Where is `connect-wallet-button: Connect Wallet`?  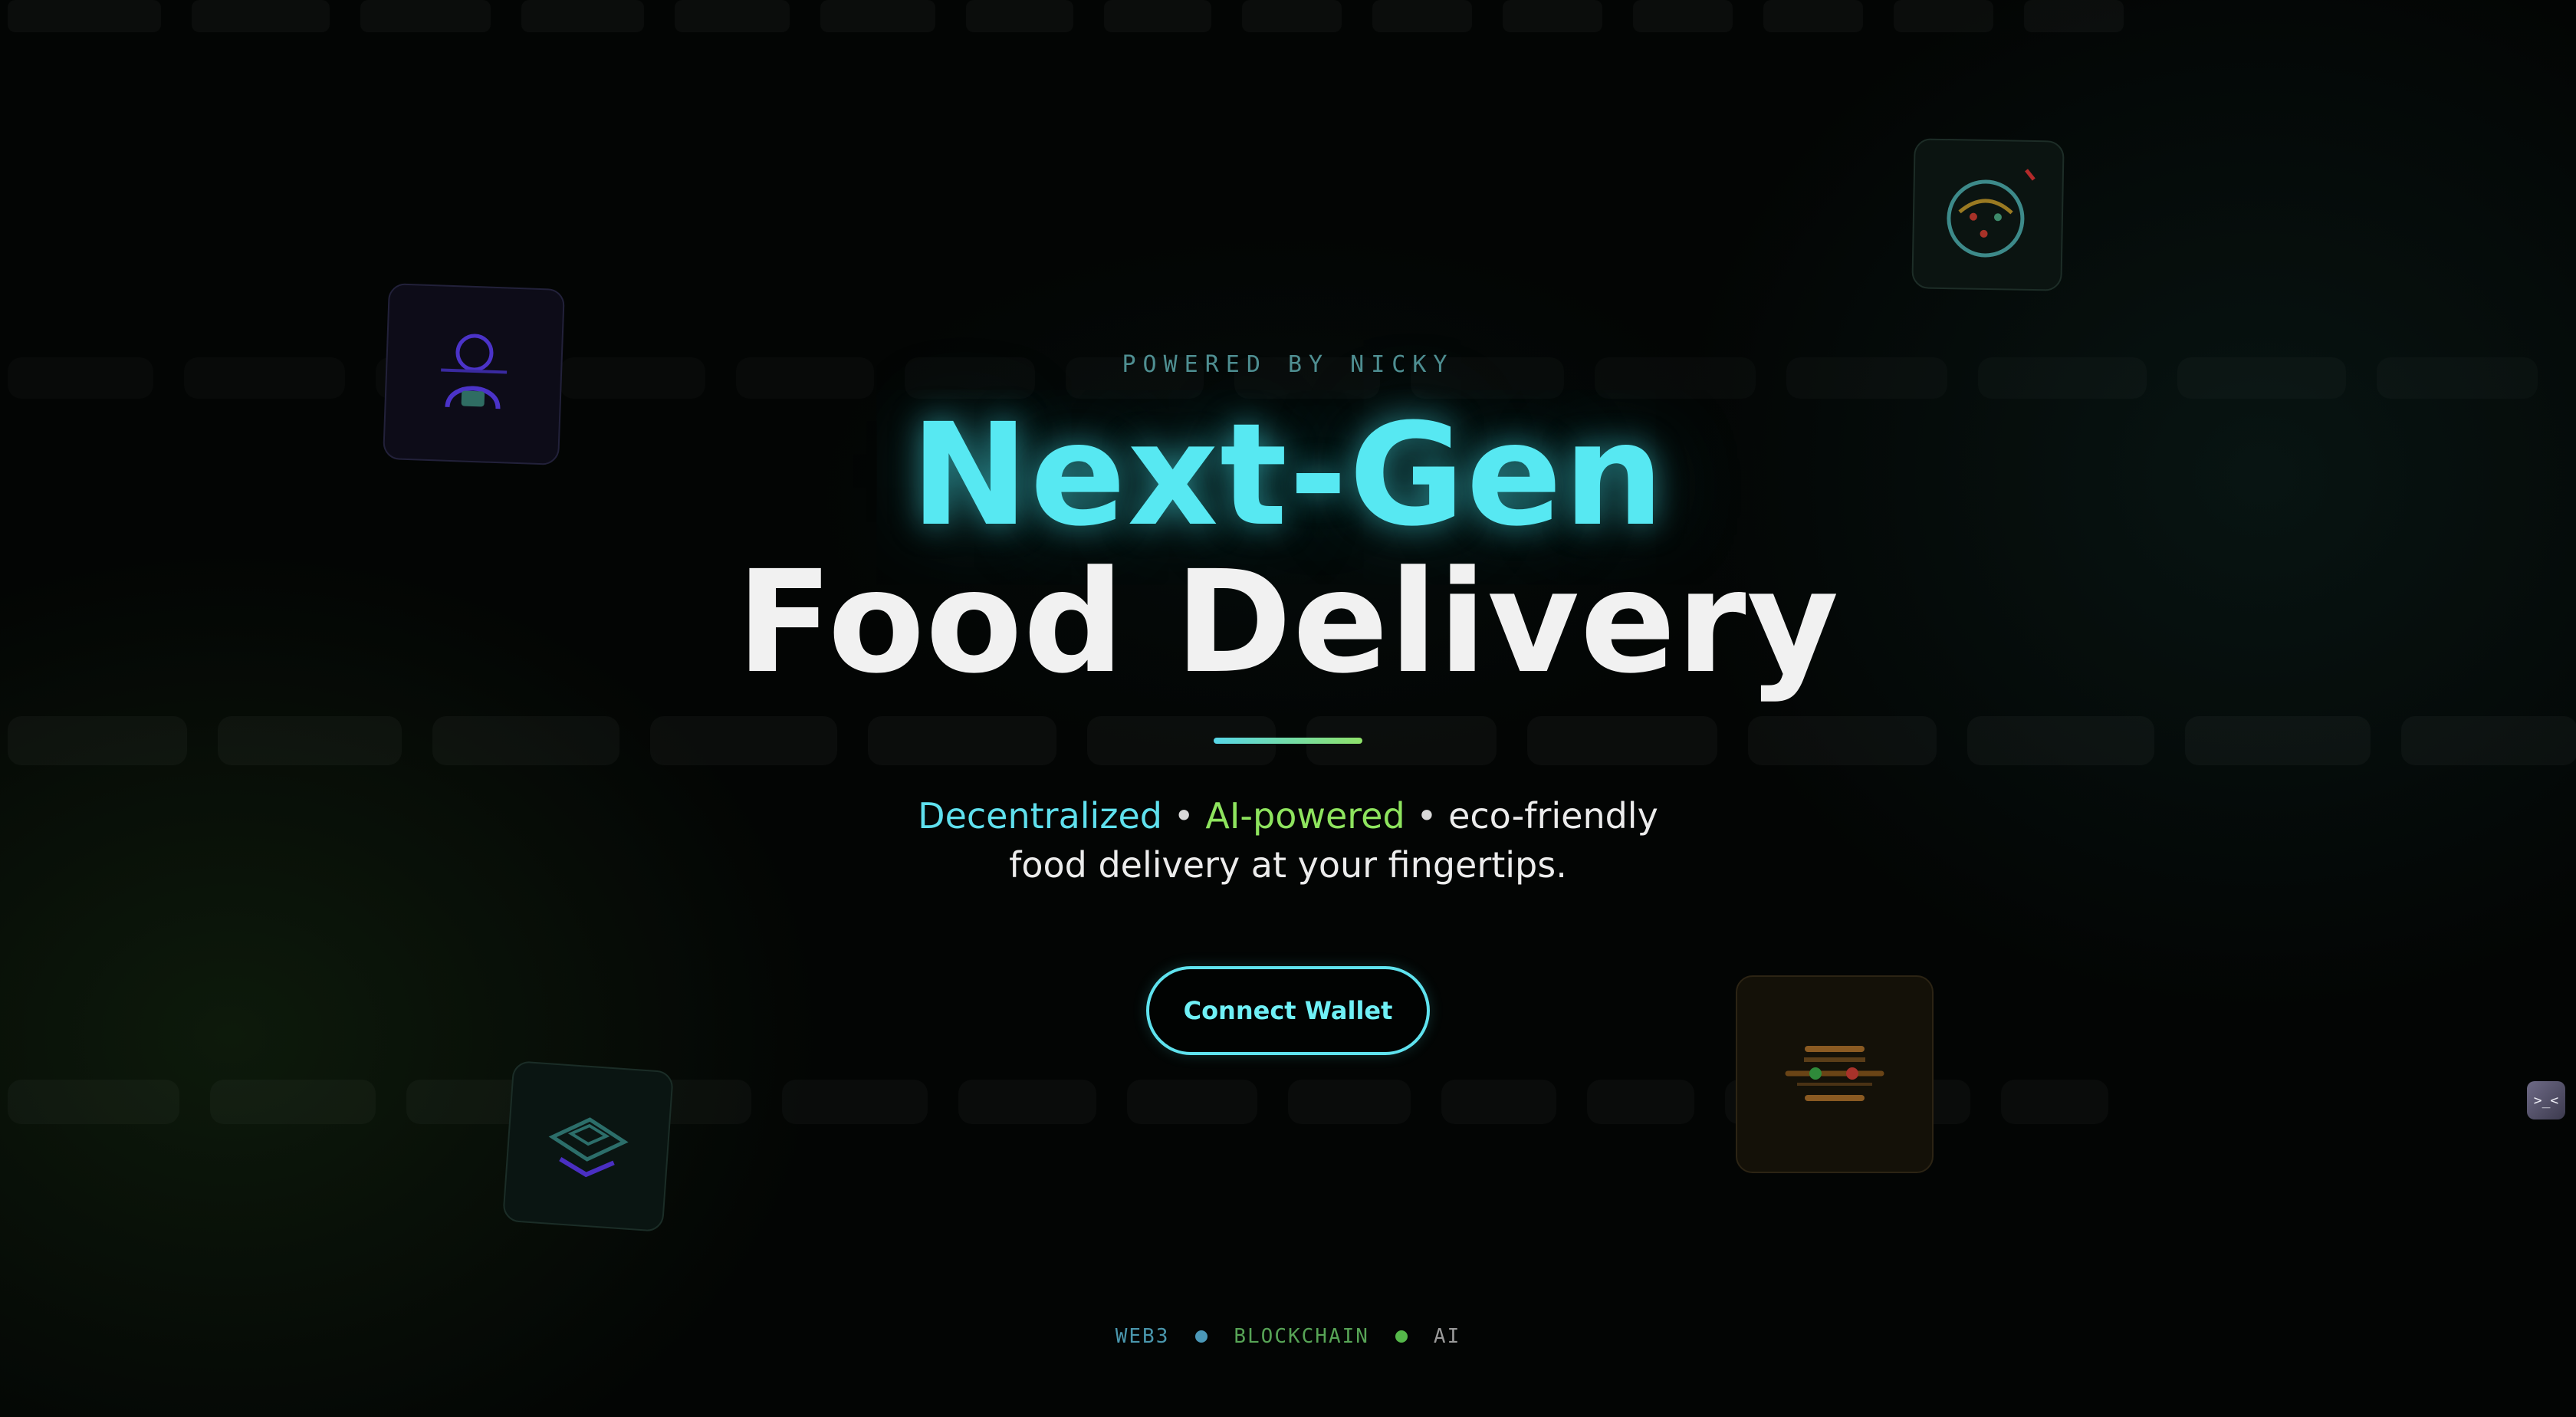
connect-wallet-button: Connect Wallet is located at coordinates (1288, 1010).